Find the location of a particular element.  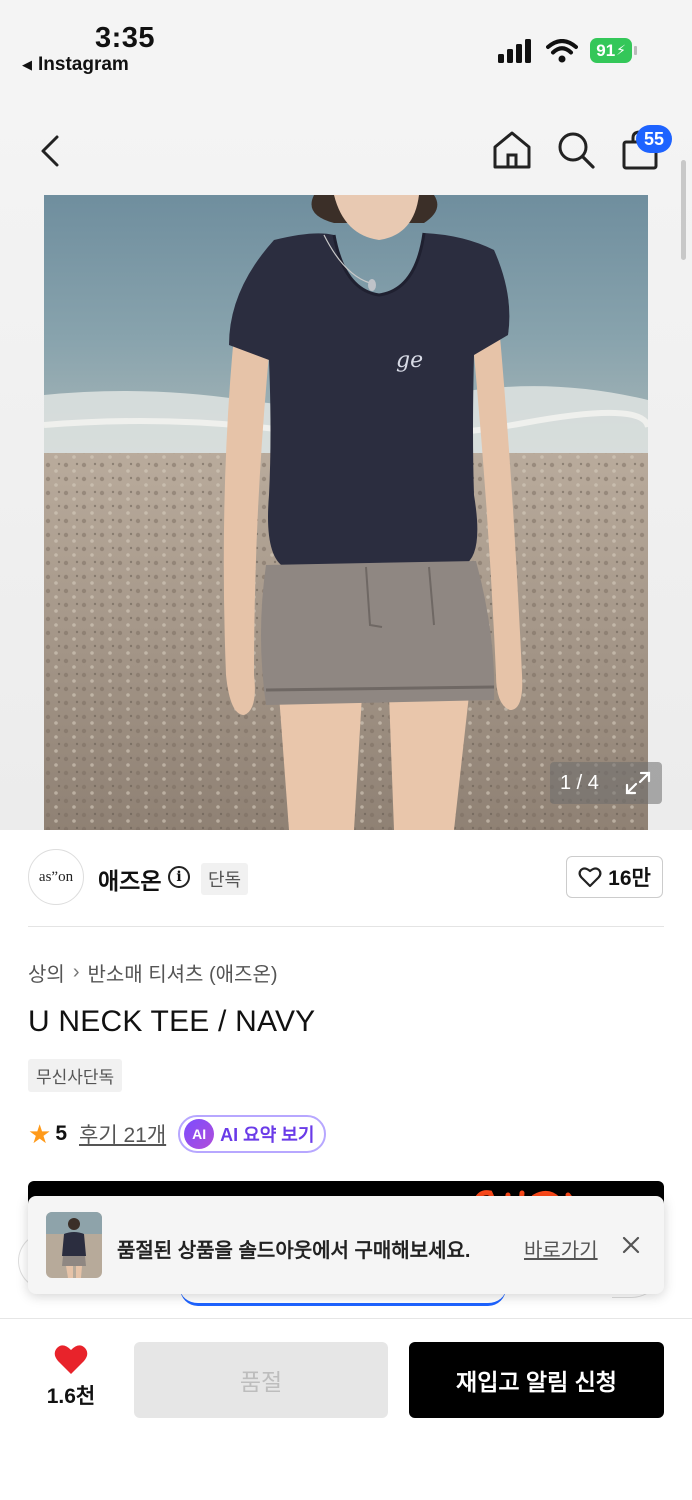

breadcrumb: 상의 › 반소매 티셔츠 (애즈온) is located at coordinates (153, 972).